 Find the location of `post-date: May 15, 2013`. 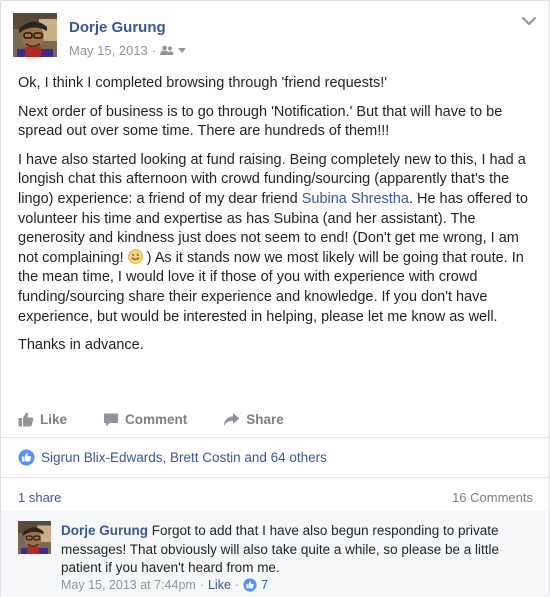

post-date: May 15, 2013 is located at coordinates (108, 50).